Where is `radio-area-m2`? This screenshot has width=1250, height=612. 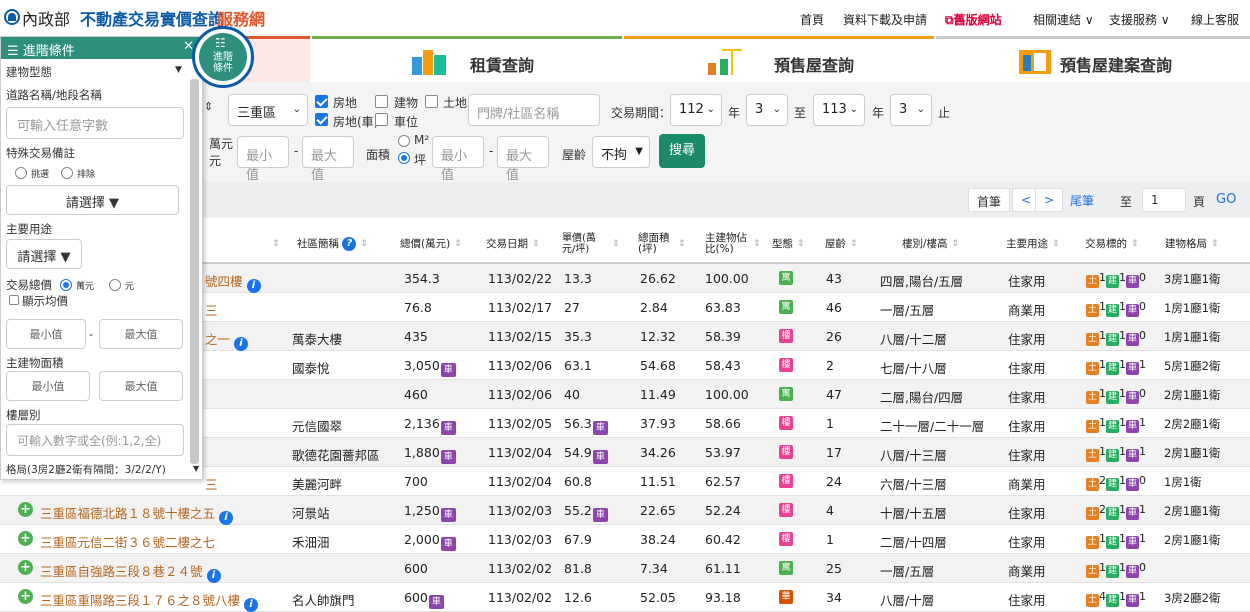
radio-area-m2 is located at coordinates (404, 141).